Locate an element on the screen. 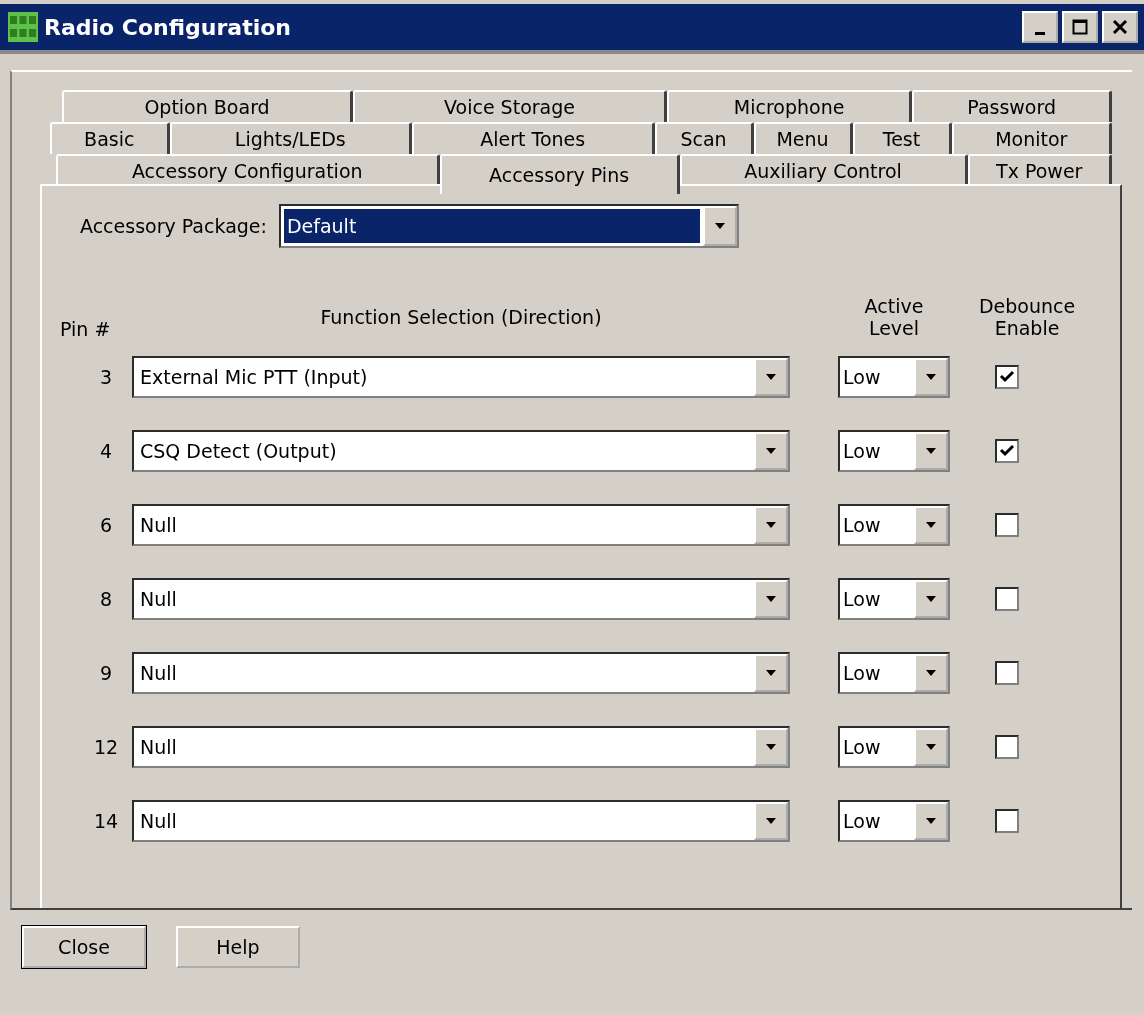 This screenshot has height=1015, width=1144. tab: Test is located at coordinates (902, 138).